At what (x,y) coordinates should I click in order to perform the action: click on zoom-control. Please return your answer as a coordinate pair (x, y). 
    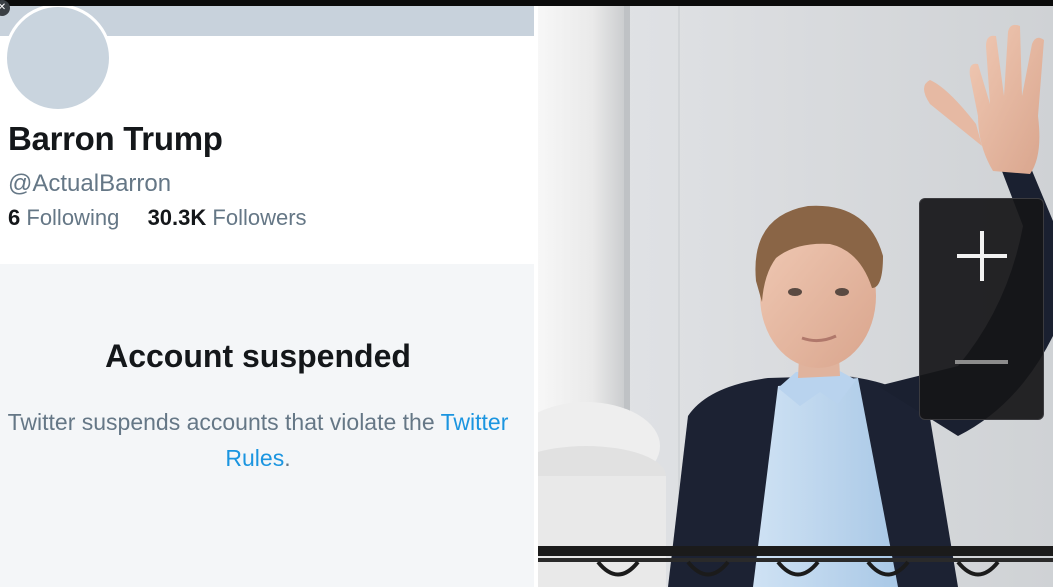
    Looking at the image, I should click on (981, 309).